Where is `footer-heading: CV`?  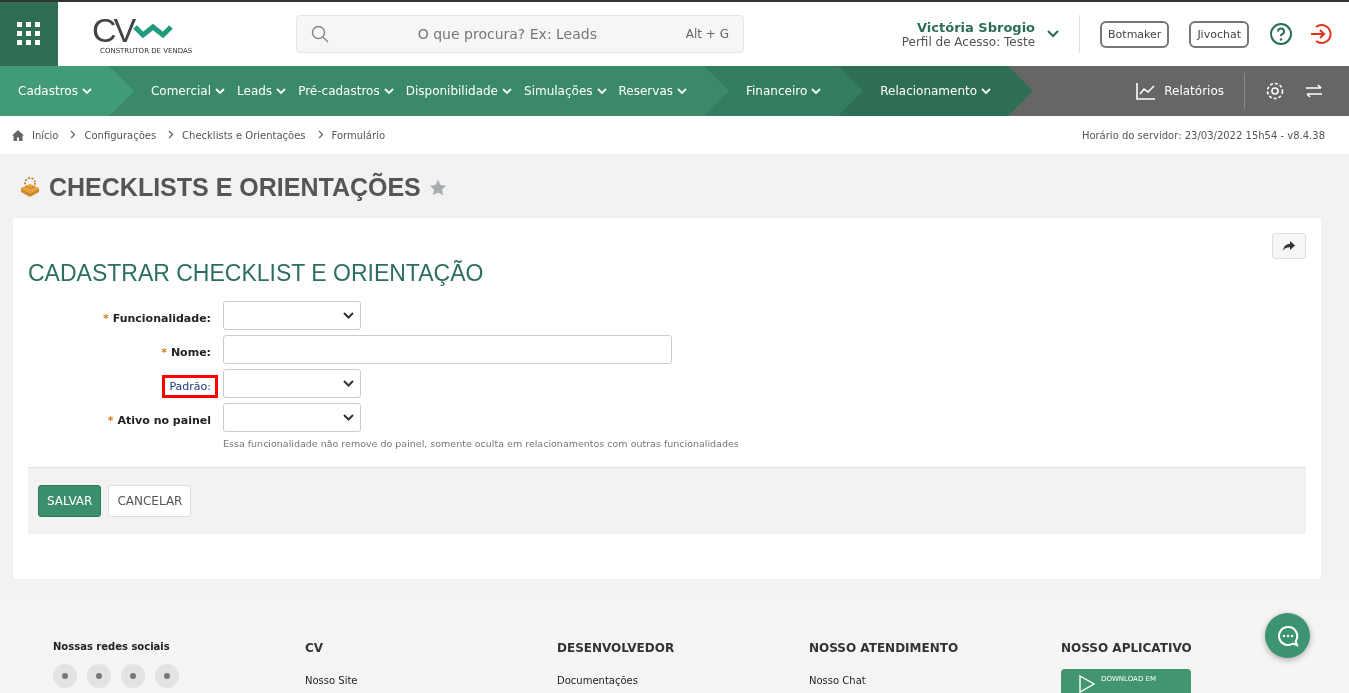
footer-heading: CV is located at coordinates (315, 648).